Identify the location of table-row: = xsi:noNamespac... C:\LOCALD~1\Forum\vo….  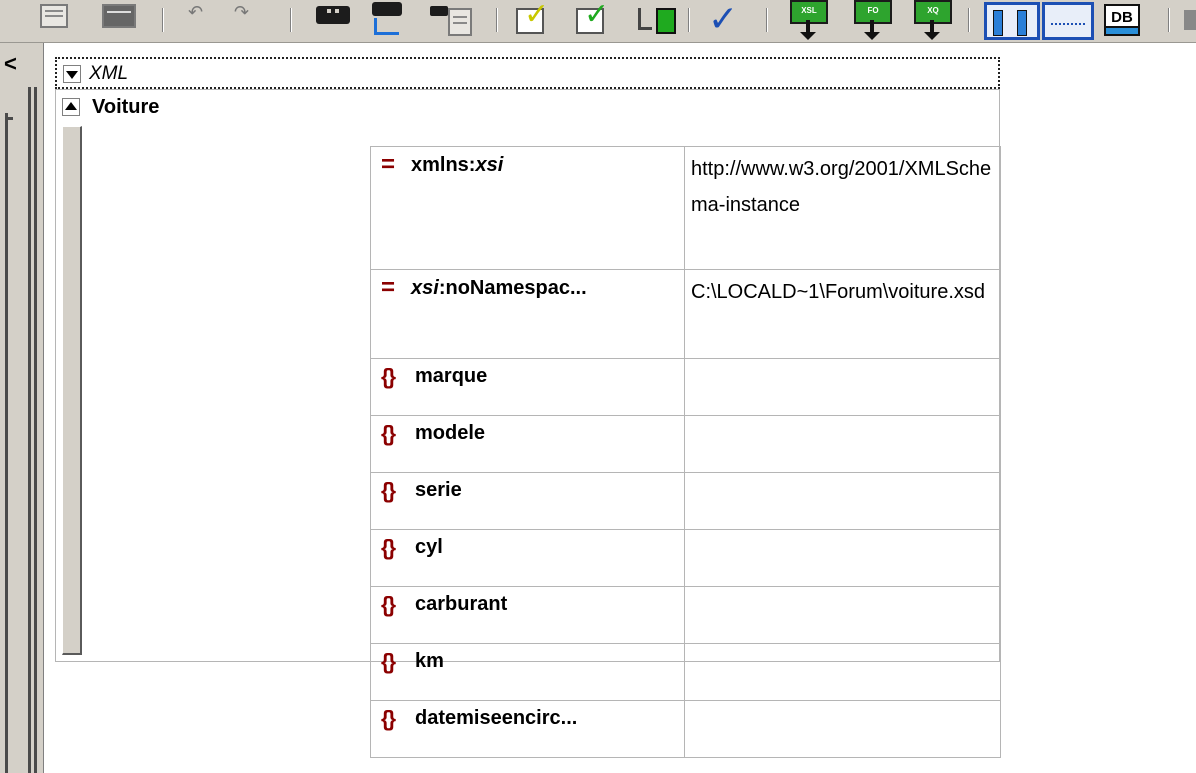
(685, 314).